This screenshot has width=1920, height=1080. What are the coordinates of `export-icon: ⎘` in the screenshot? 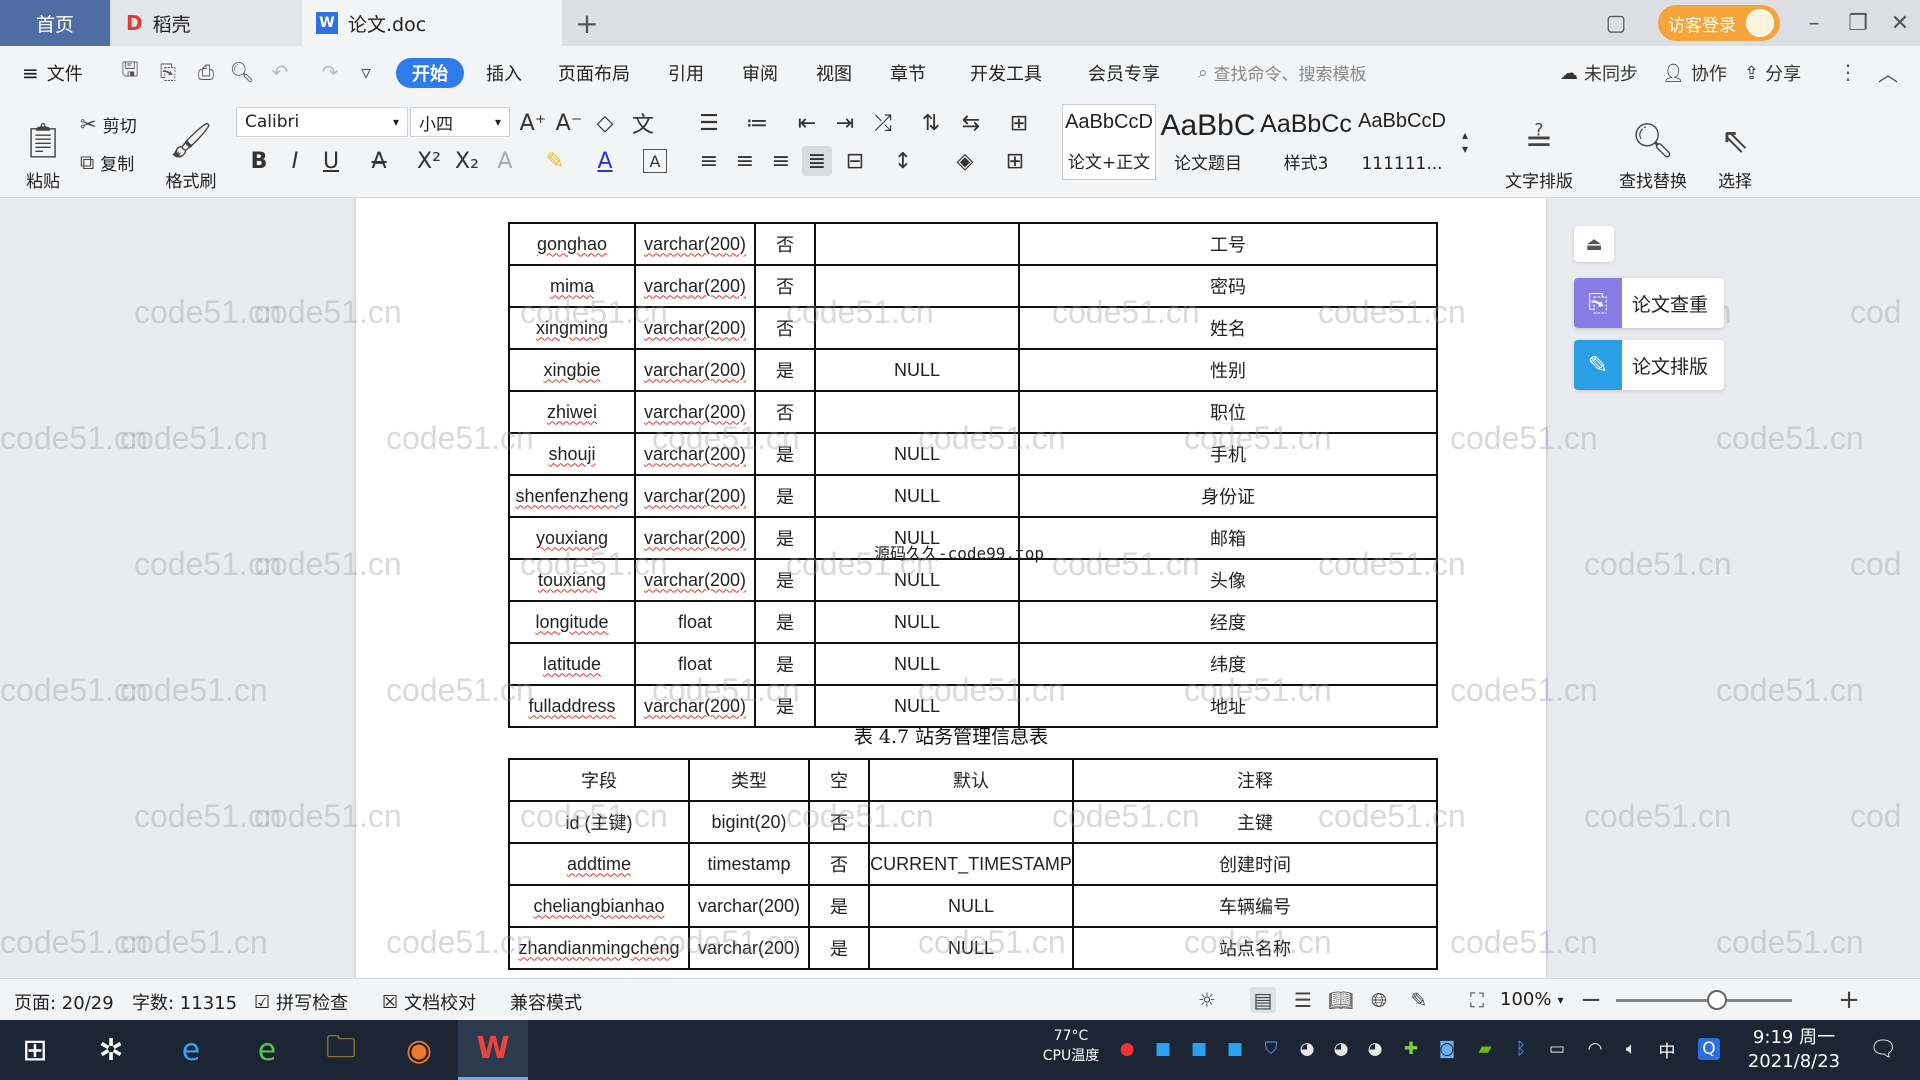 It's located at (168, 72).